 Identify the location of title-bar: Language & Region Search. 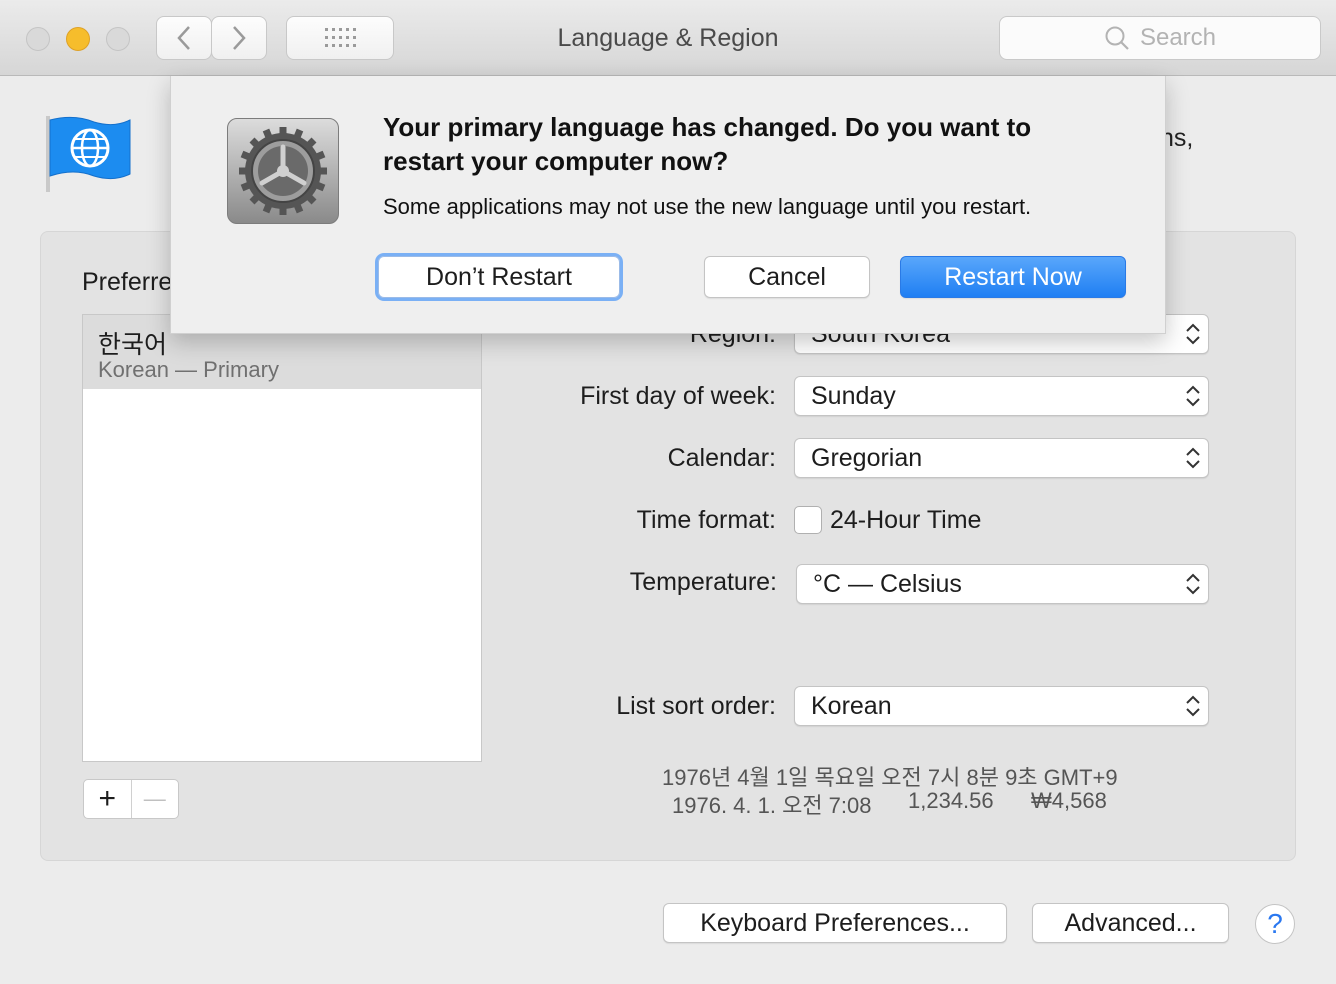
(668, 38).